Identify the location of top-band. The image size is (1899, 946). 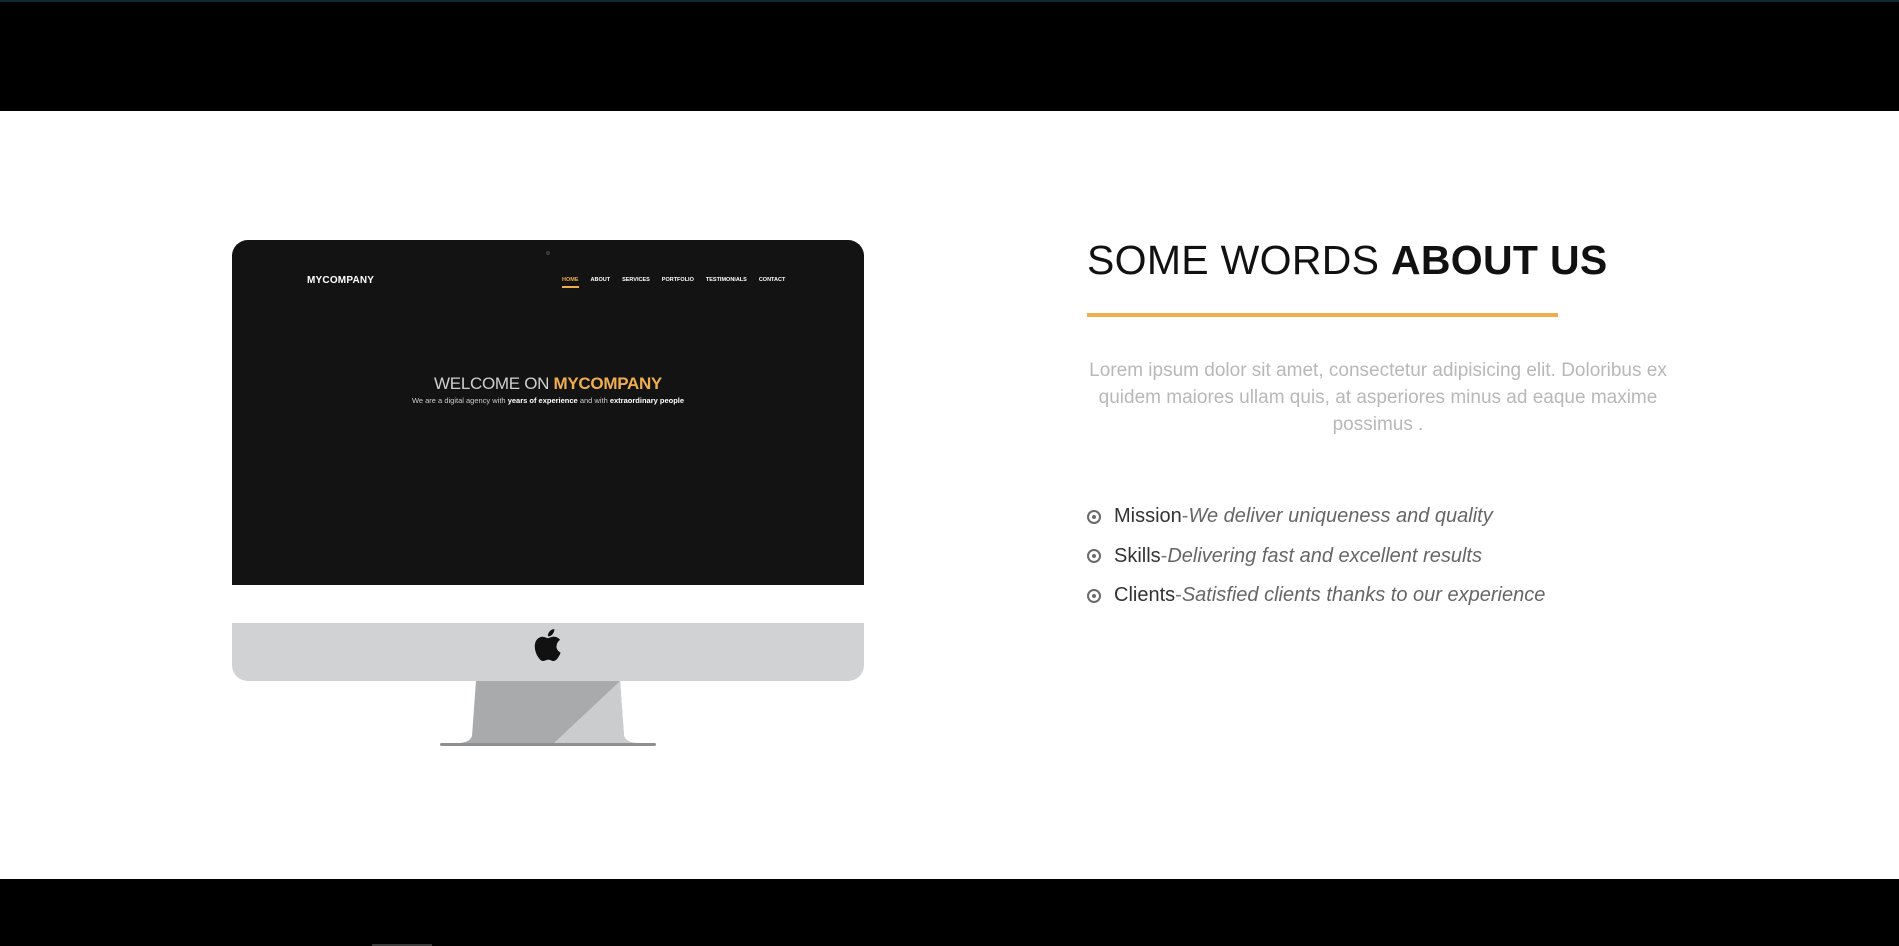
(949, 55).